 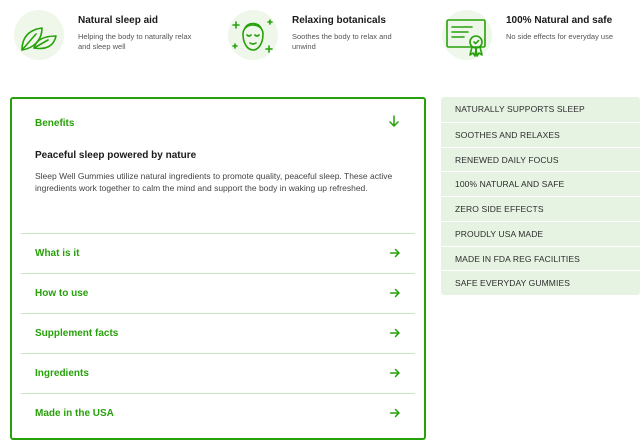 What do you see at coordinates (339, 20) in the screenshot?
I see `feature-title: Relaxing botanicals` at bounding box center [339, 20].